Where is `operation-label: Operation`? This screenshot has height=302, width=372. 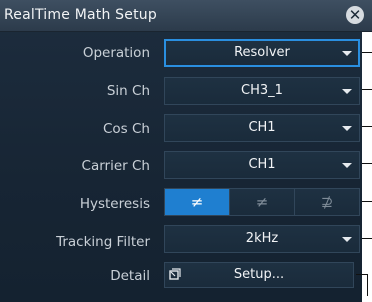
operation-label: Operation is located at coordinates (116, 53).